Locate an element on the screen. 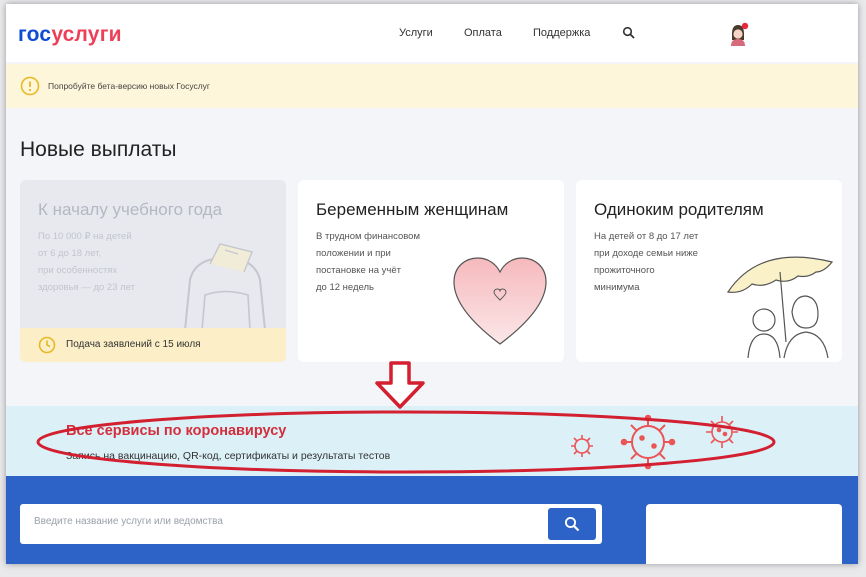 This screenshot has width=866, height=577. circle-icon is located at coordinates (749, 563).